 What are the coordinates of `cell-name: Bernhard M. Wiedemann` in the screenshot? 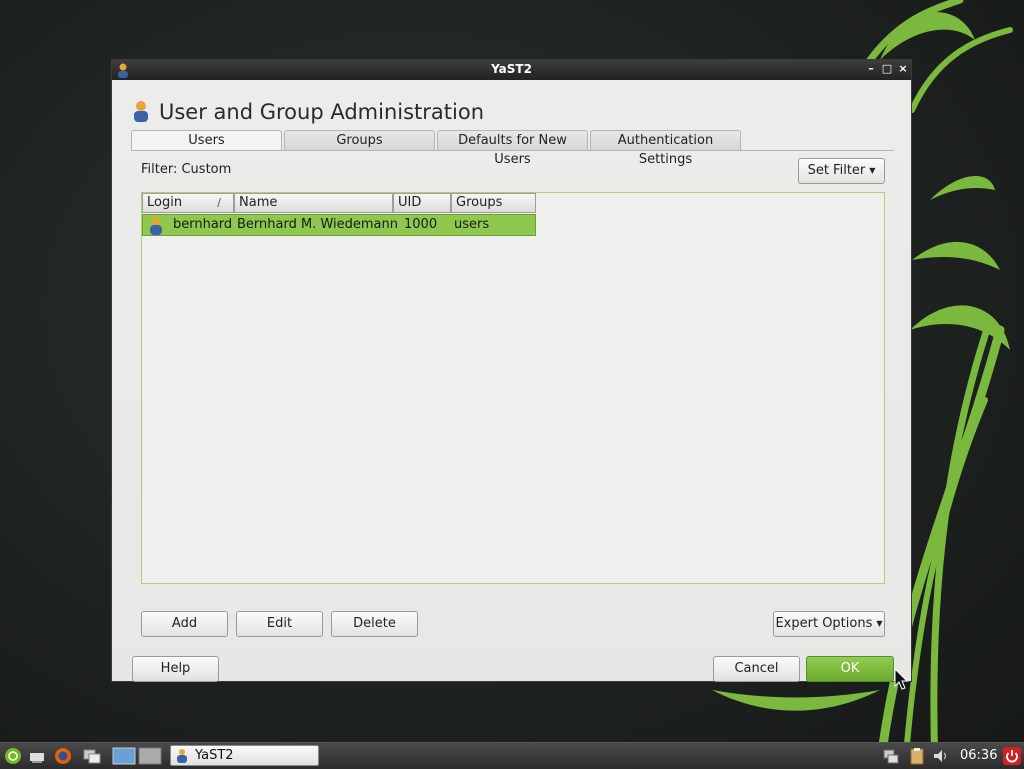 It's located at (317, 224).